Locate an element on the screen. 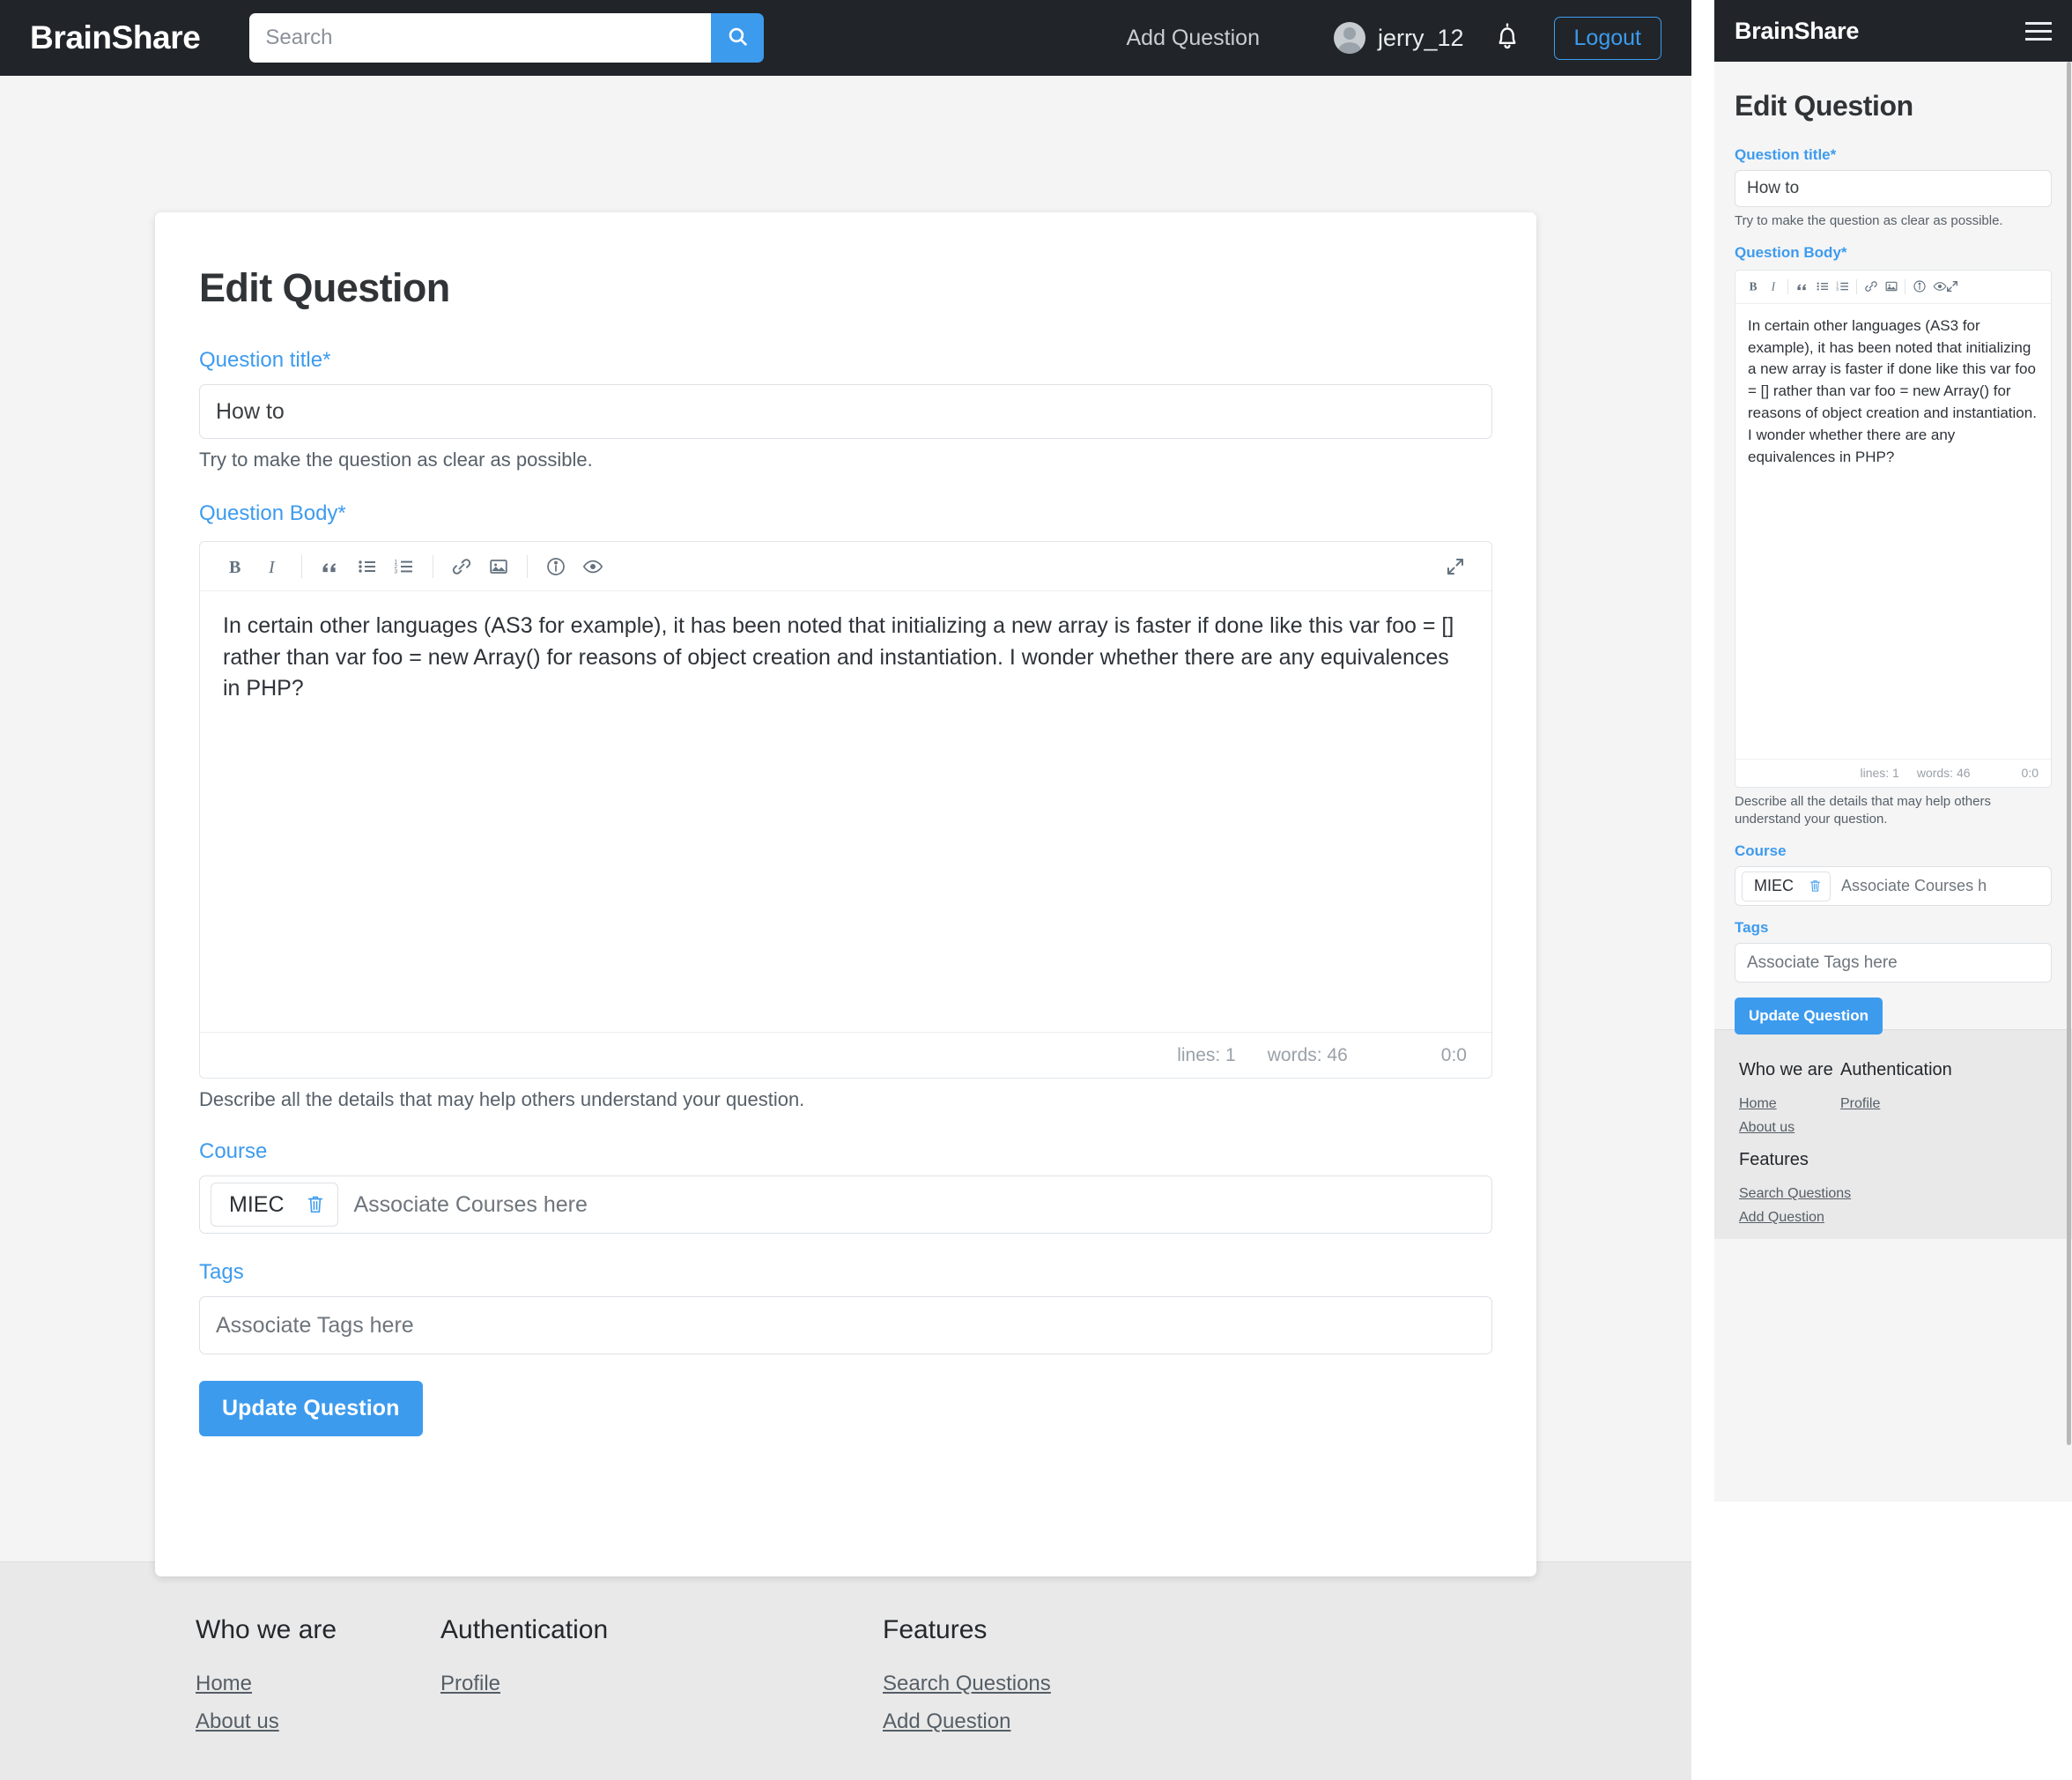 The width and height of the screenshot is (2072, 1780). nav-add-question-link: Add Question is located at coordinates (1193, 38).